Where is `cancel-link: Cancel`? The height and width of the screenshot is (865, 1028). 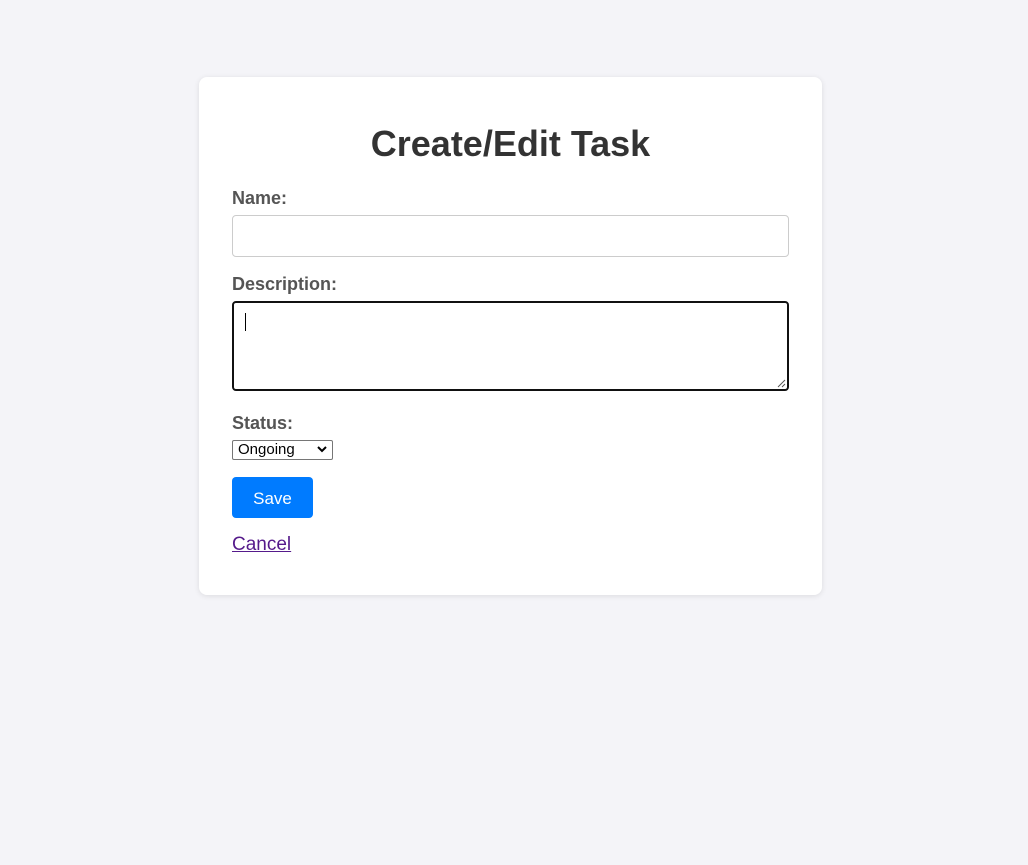
cancel-link: Cancel is located at coordinates (261, 545).